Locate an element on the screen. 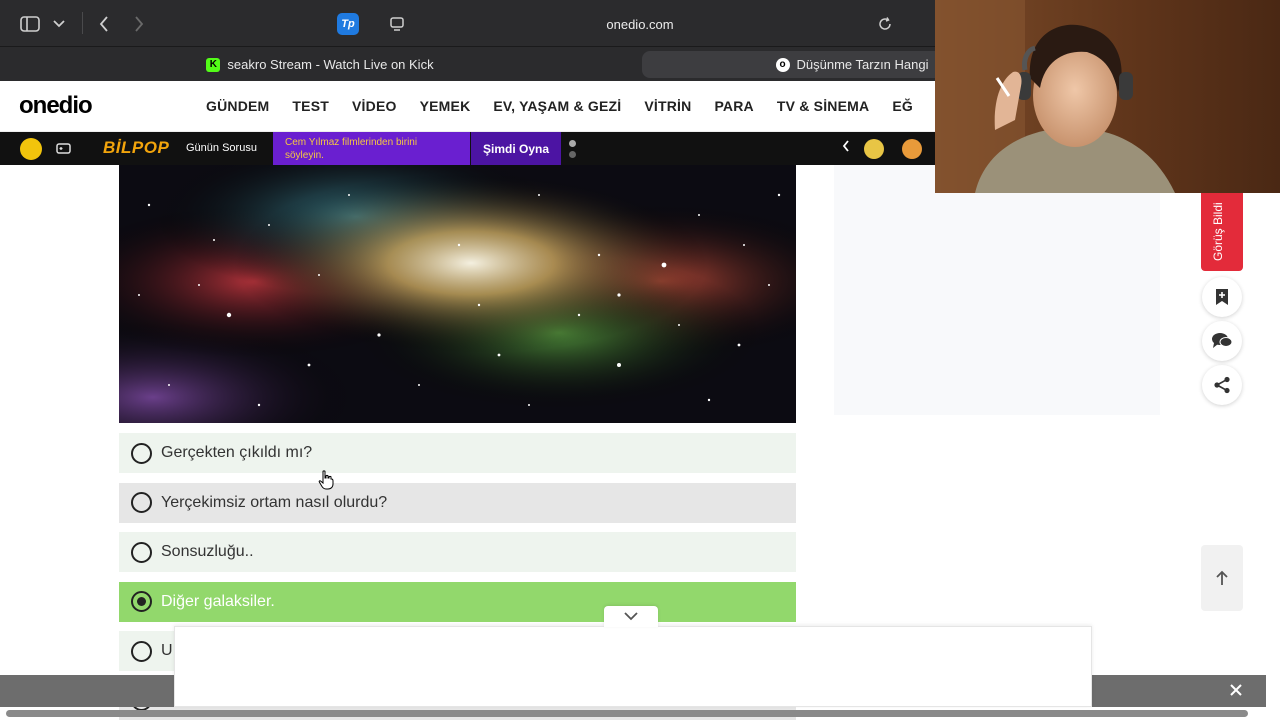  game-close-icon is located at coordinates (31, 149).